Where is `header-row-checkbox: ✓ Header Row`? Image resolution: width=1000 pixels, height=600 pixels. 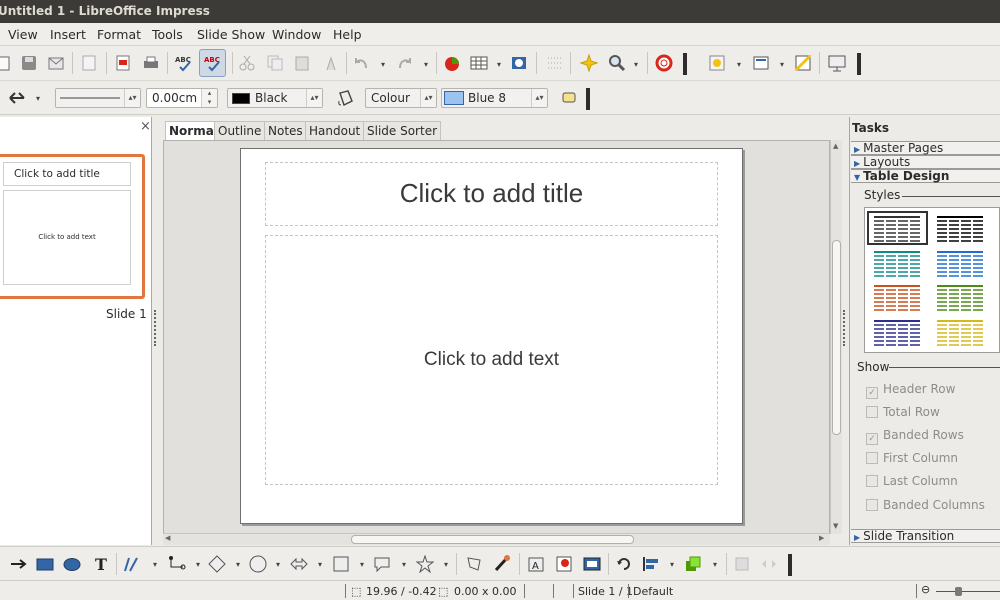 header-row-checkbox: ✓ Header Row is located at coordinates (910, 390).